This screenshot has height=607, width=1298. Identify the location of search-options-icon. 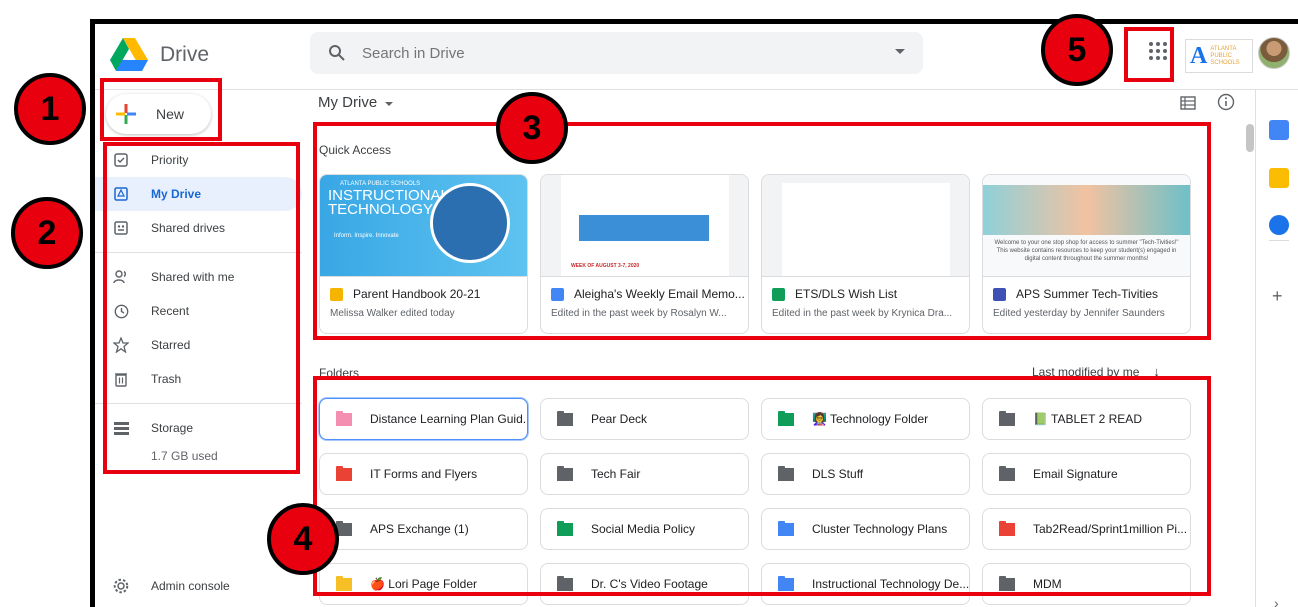
(900, 51).